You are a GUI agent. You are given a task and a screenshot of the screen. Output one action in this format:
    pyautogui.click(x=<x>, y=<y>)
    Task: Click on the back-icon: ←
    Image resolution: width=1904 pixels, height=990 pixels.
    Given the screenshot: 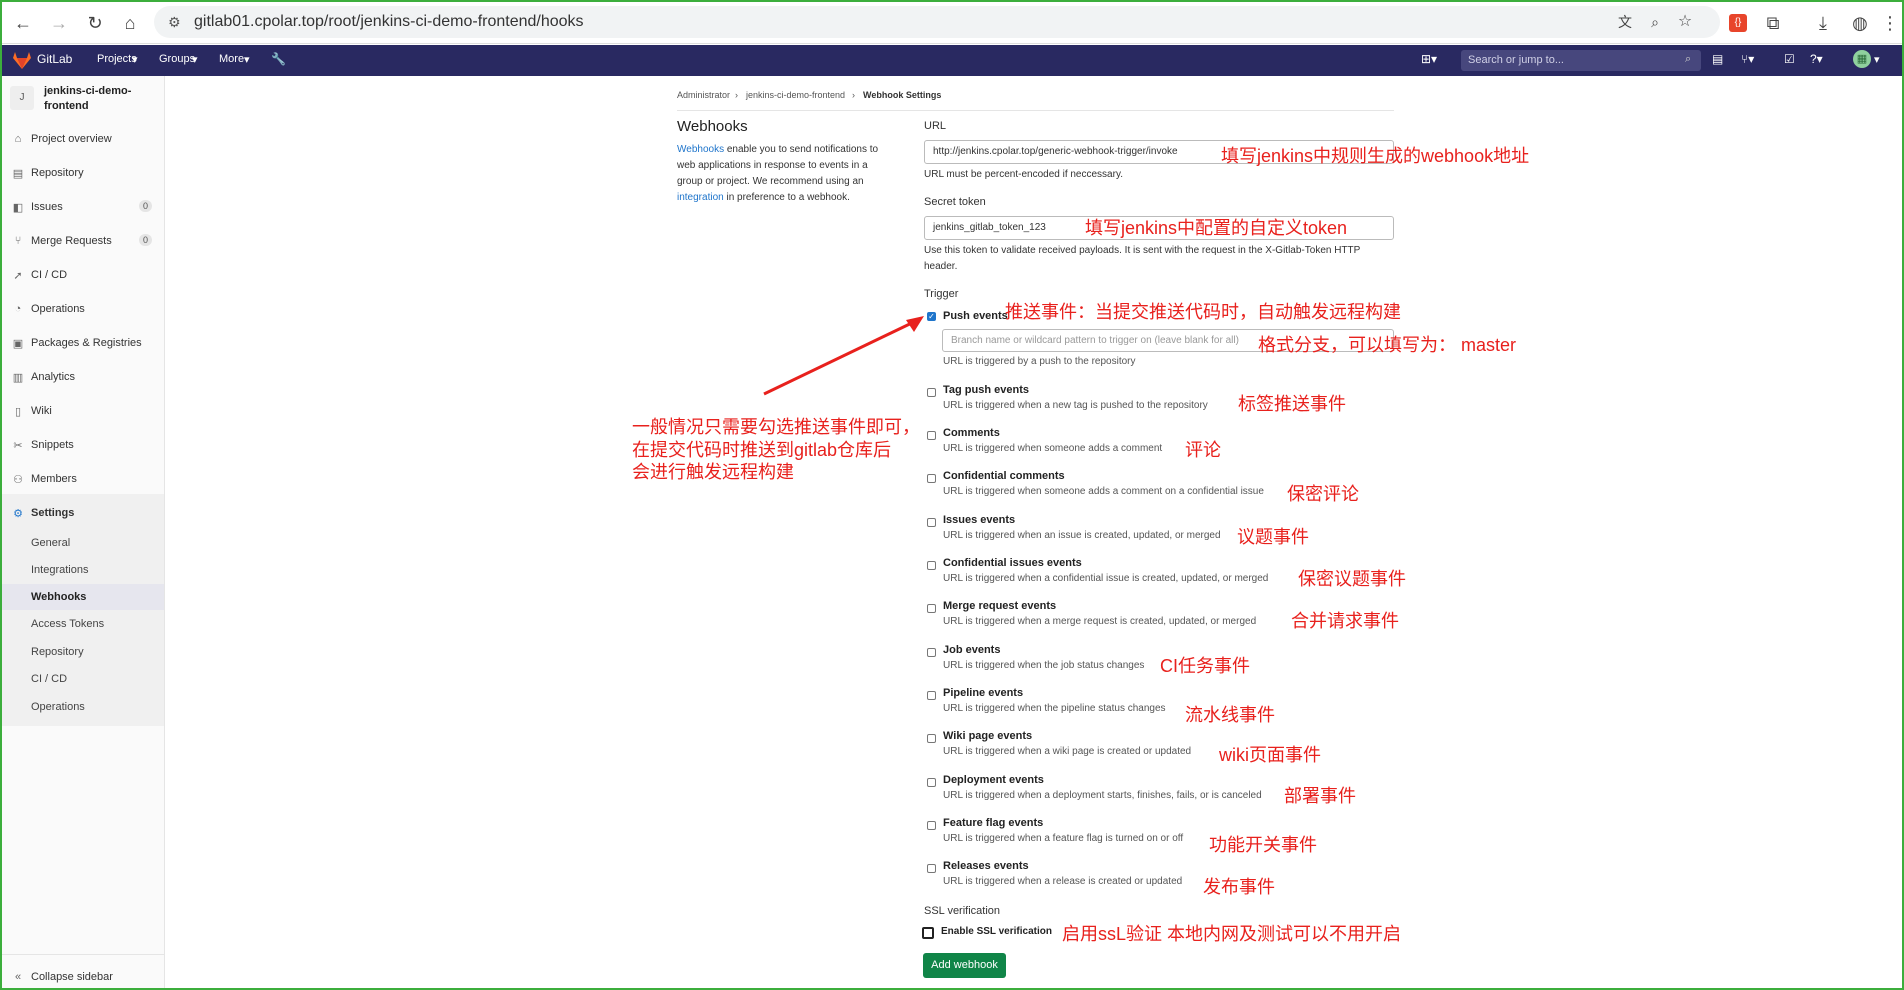 What is the action you would take?
    pyautogui.click(x=23, y=23)
    